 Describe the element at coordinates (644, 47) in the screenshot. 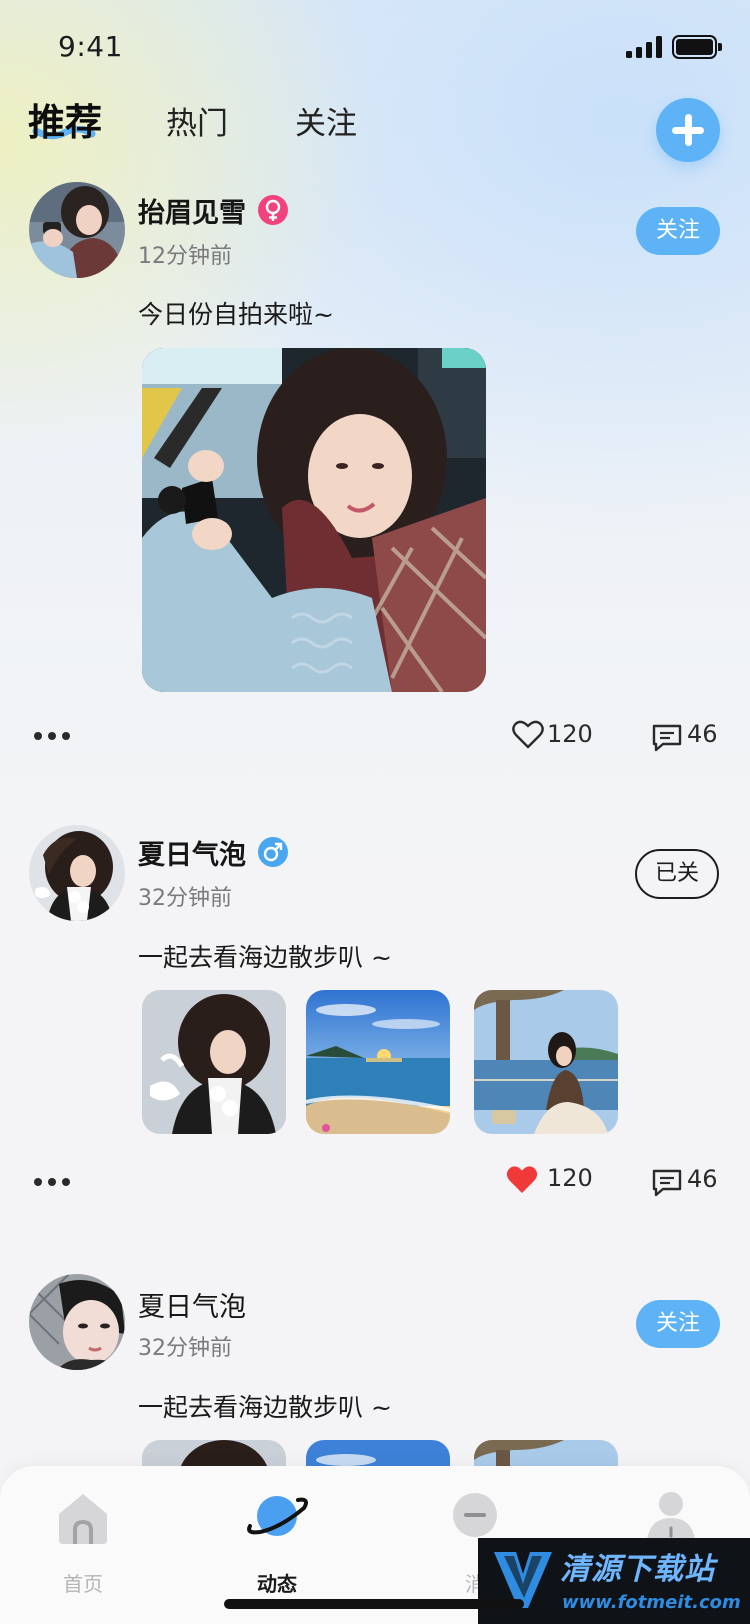

I see `signal-icon` at that location.